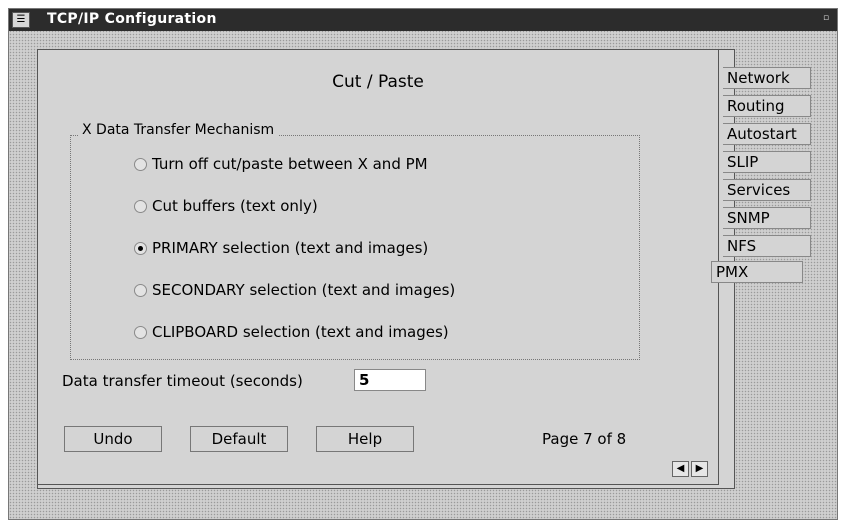 This screenshot has height=529, width=841. Describe the element at coordinates (767, 190) in the screenshot. I see `tab-services: Services` at that location.